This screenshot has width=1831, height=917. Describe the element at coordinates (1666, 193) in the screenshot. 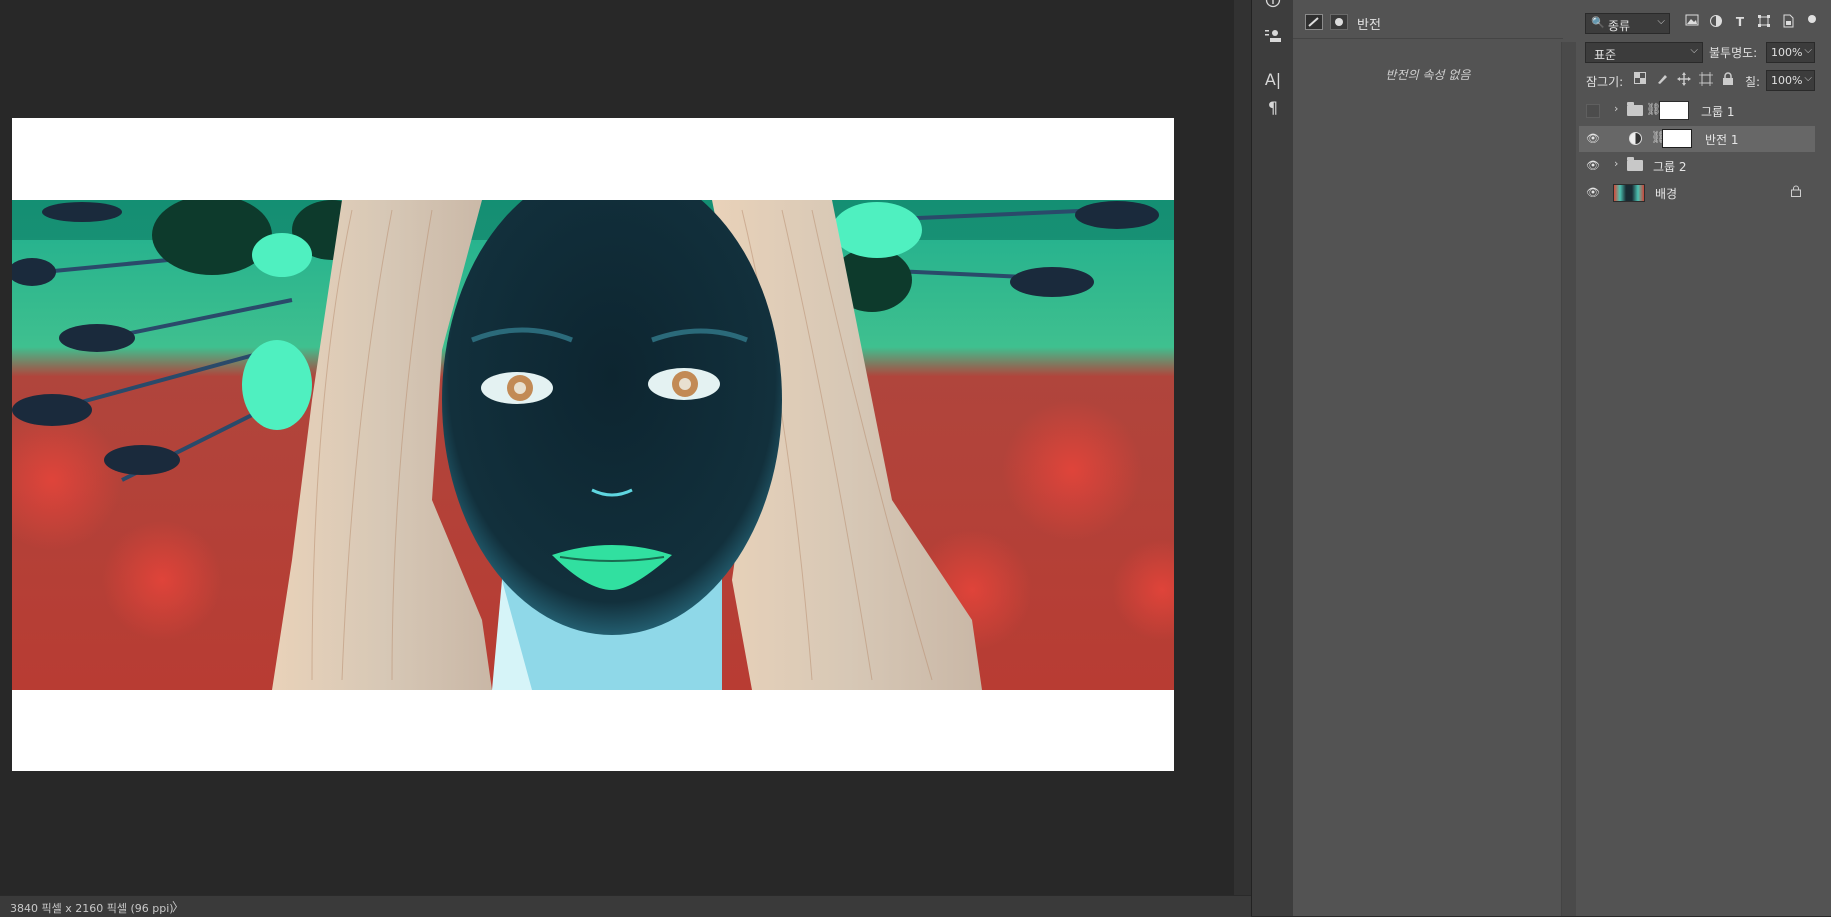

I see `layer-name: 배경` at that location.